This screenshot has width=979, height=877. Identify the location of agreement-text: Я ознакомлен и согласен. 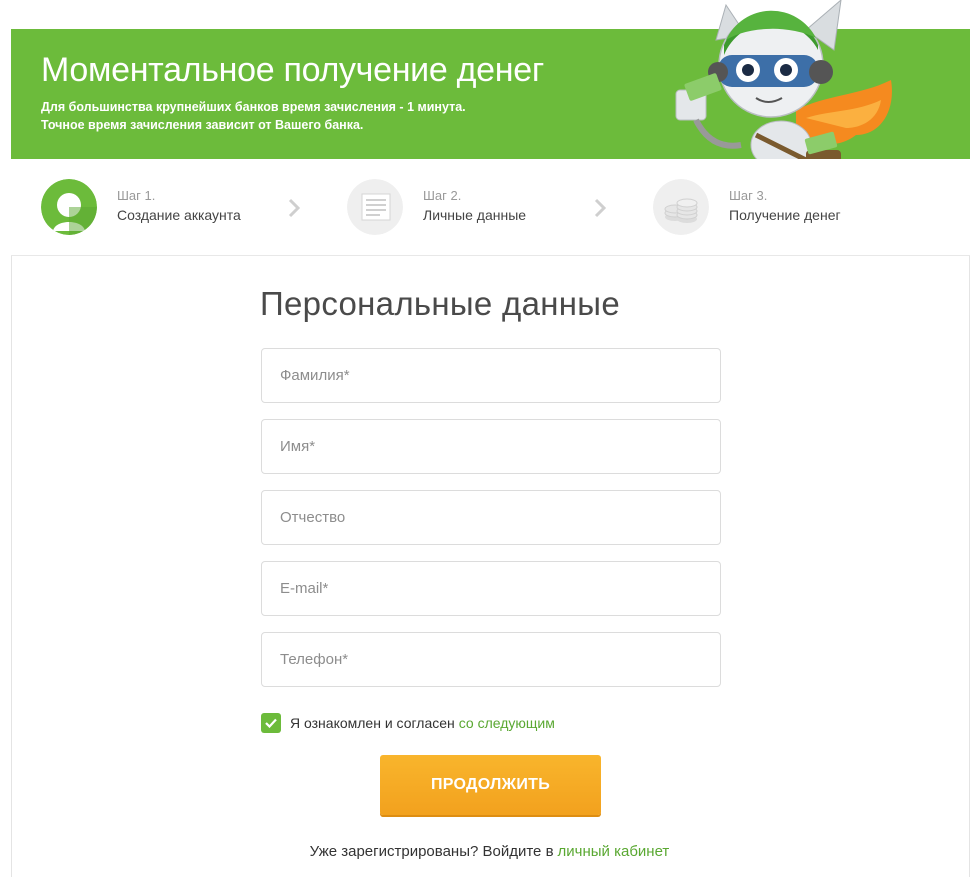
(372, 723).